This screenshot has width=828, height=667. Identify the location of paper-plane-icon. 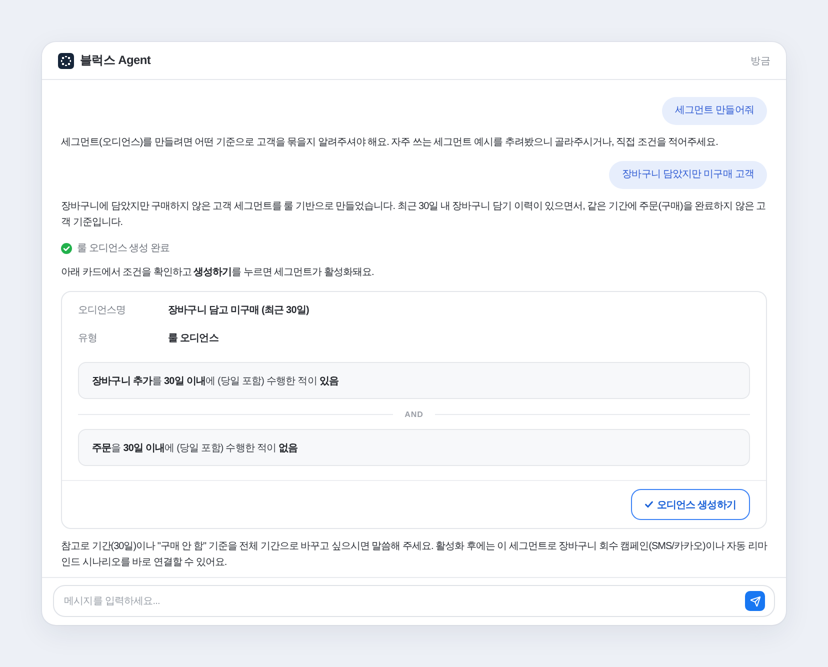
(755, 601).